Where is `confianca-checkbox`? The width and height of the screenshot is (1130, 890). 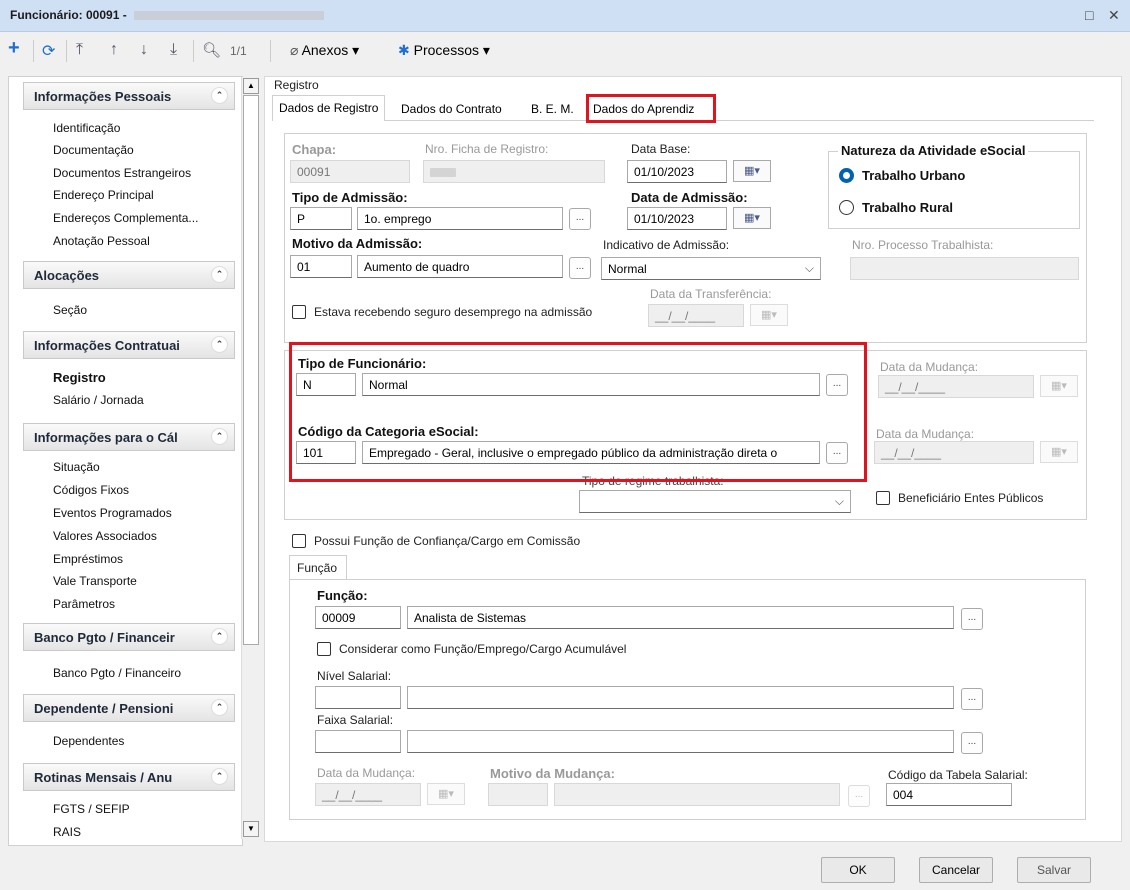
confianca-checkbox is located at coordinates (299, 541).